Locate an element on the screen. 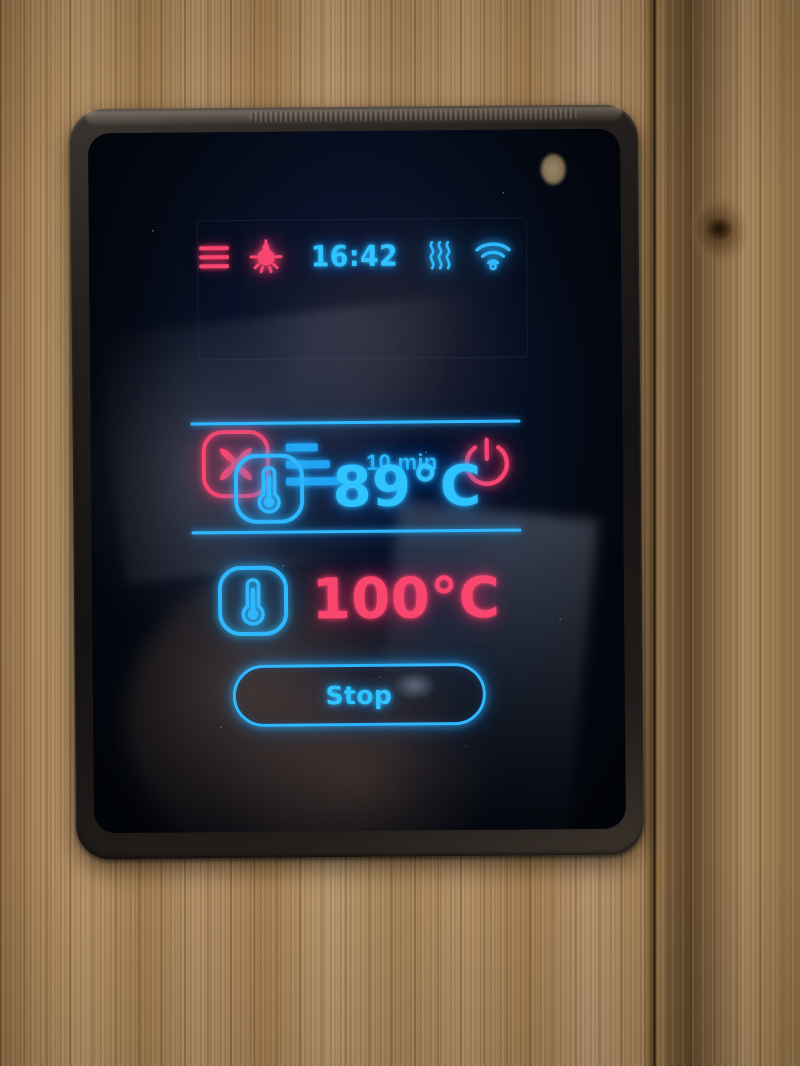 This screenshot has width=800, height=1066. target-temperature-value: 100°C is located at coordinates (406, 599).